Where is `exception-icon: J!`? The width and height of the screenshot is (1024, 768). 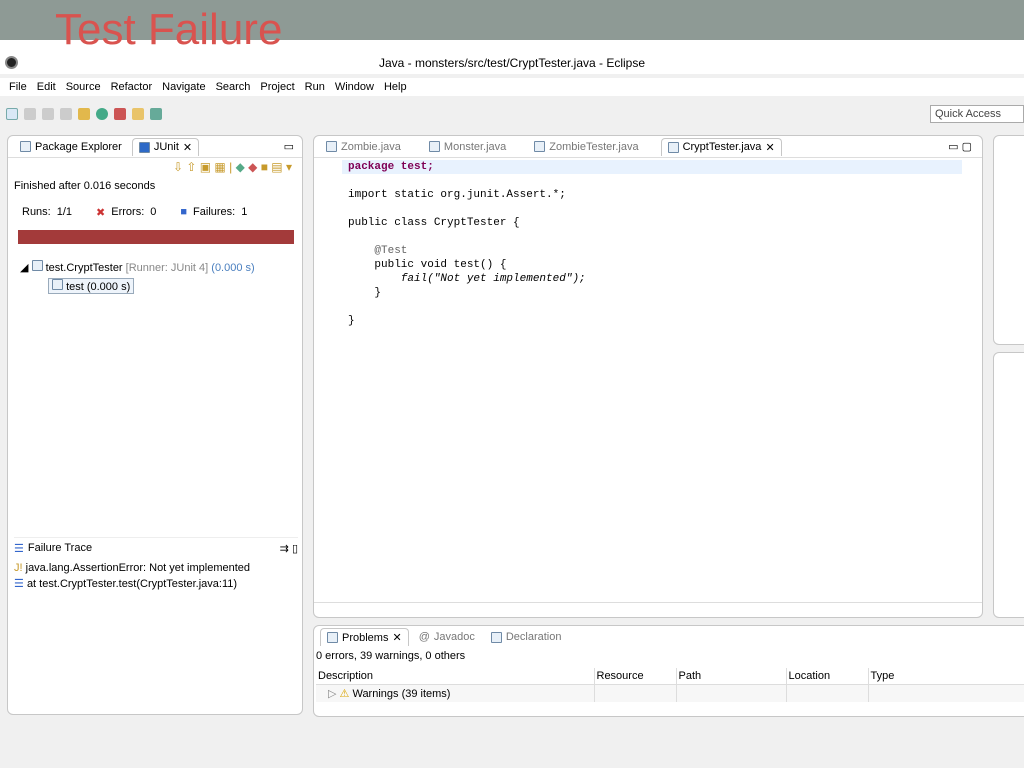 exception-icon: J! is located at coordinates (18, 568).